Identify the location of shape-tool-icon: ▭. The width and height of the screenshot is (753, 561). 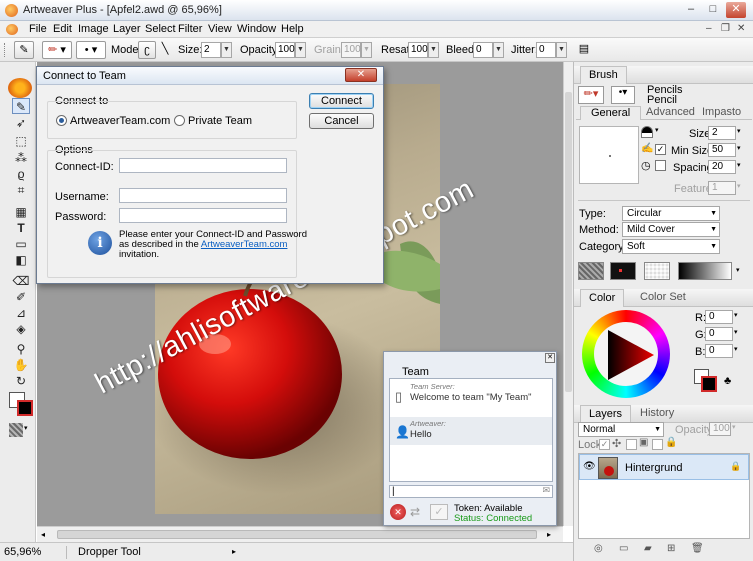
(21, 244).